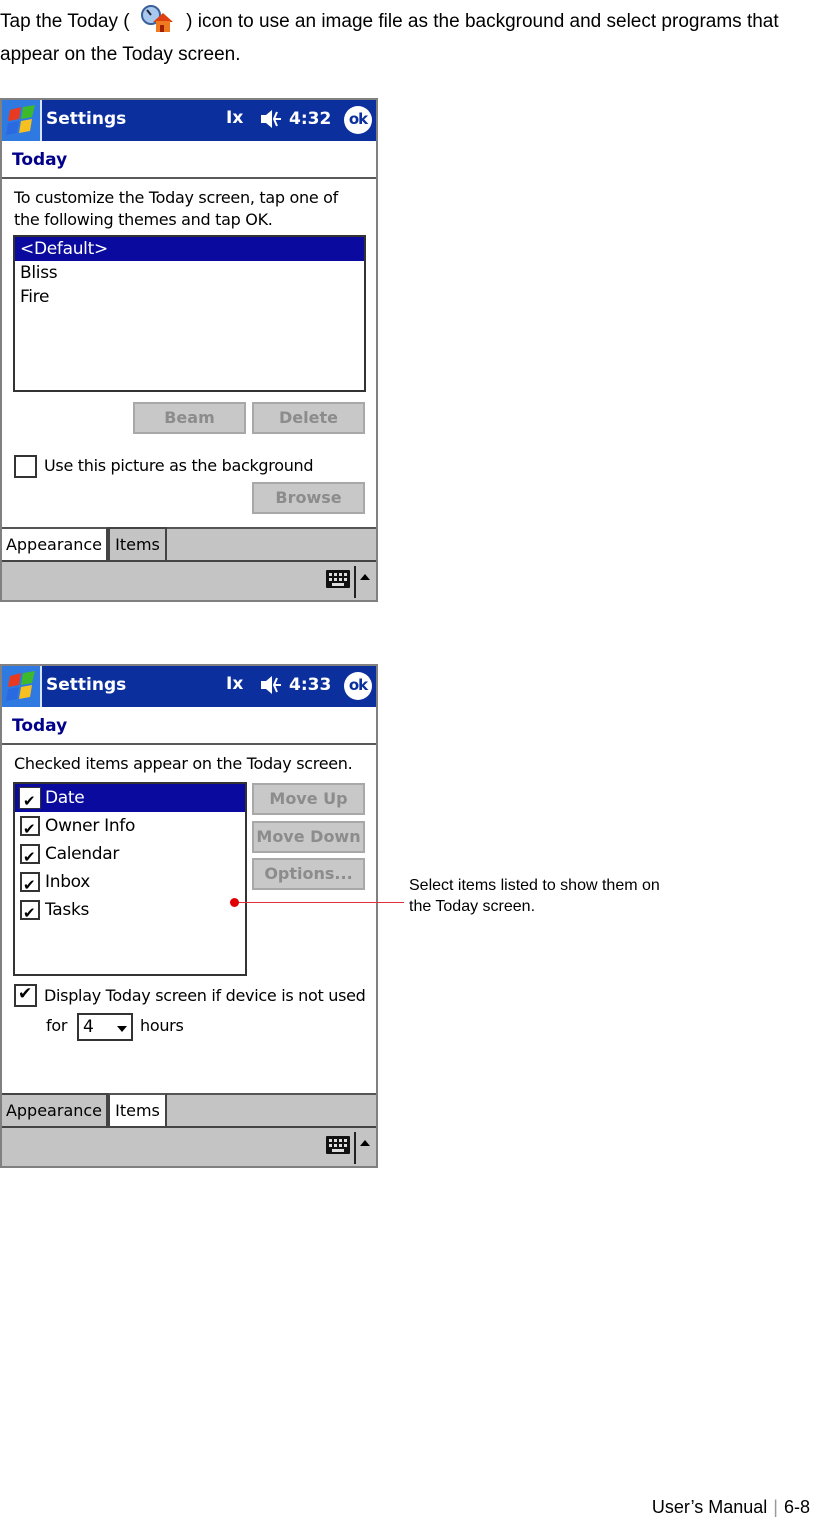 The width and height of the screenshot is (818, 1518). I want to click on today-settings-icon, so click(158, 19).